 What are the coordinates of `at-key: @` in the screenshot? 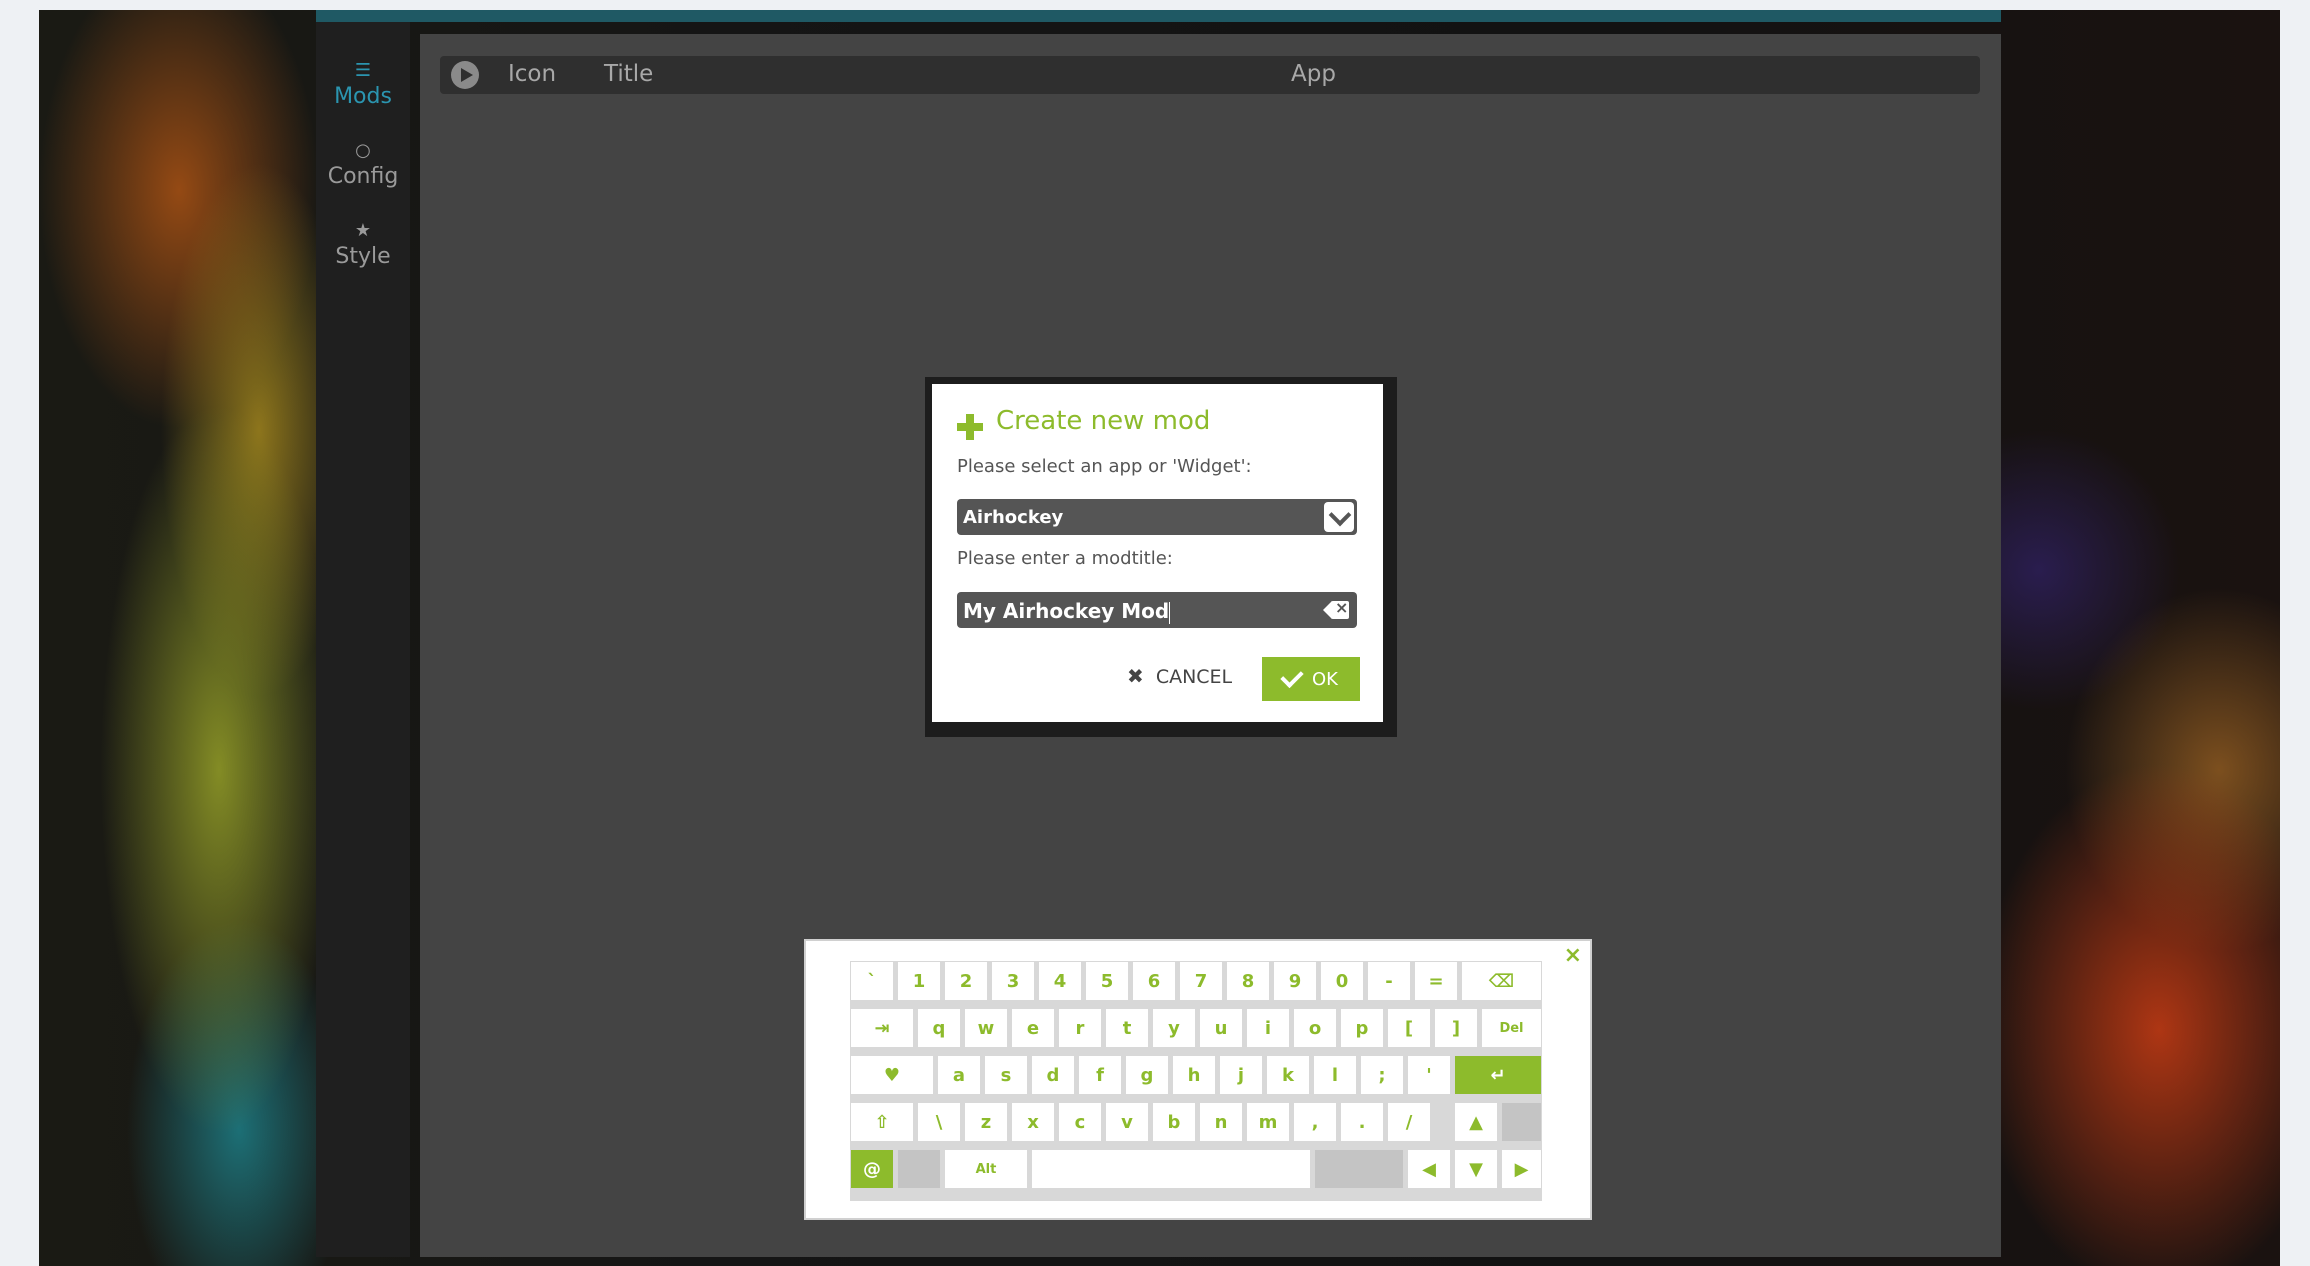 It's located at (872, 1169).